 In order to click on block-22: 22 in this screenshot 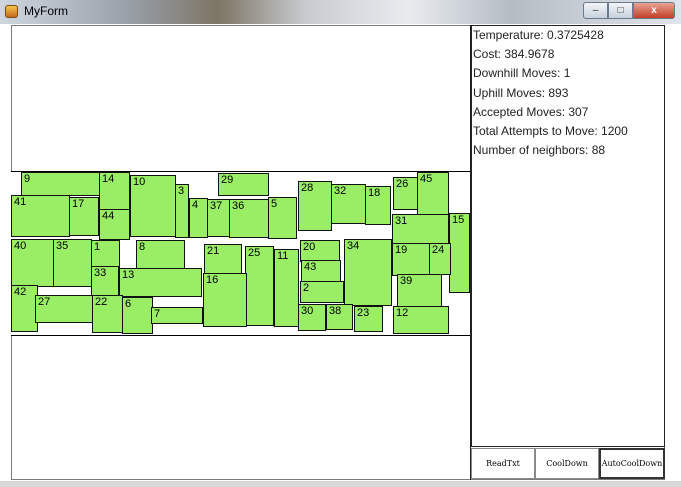, I will do `click(107, 314)`.